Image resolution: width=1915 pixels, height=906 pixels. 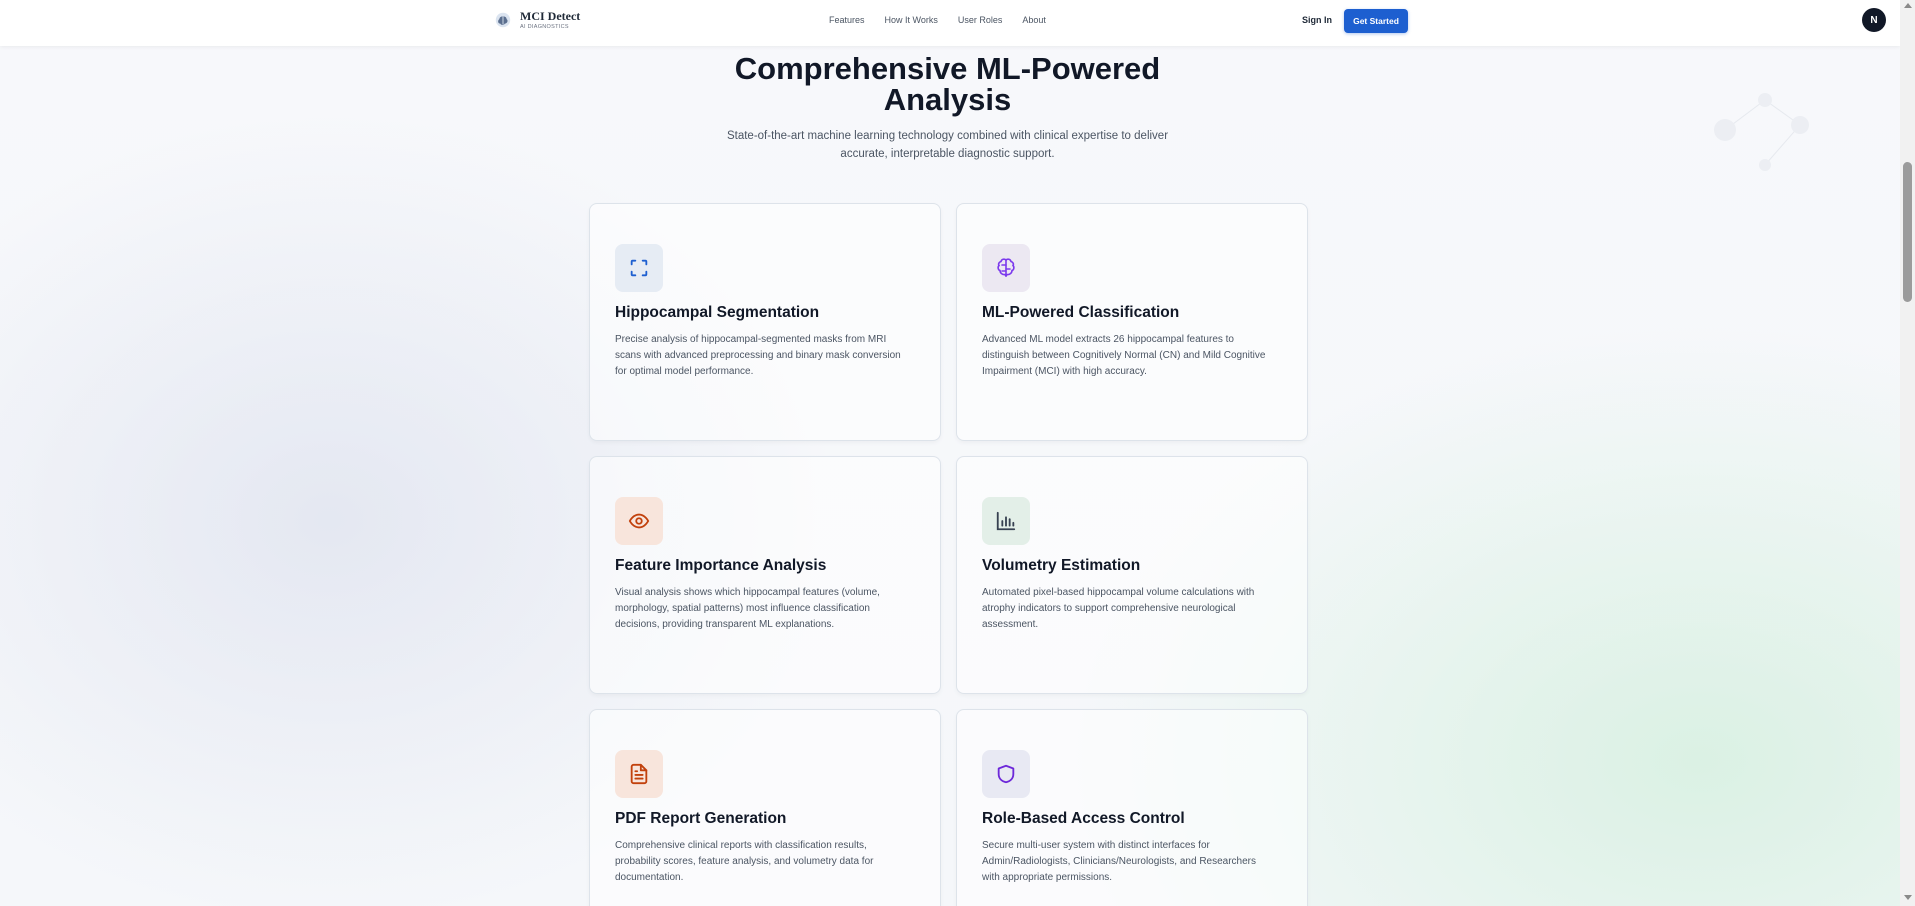 I want to click on nav-link-how-it-works: How It Works, so click(x=911, y=20).